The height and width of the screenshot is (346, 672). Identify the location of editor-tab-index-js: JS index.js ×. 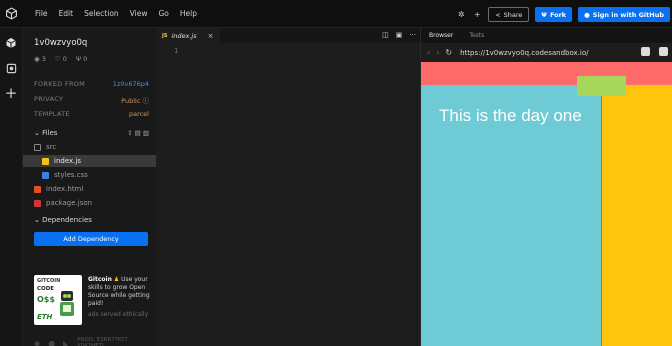
(188, 35).